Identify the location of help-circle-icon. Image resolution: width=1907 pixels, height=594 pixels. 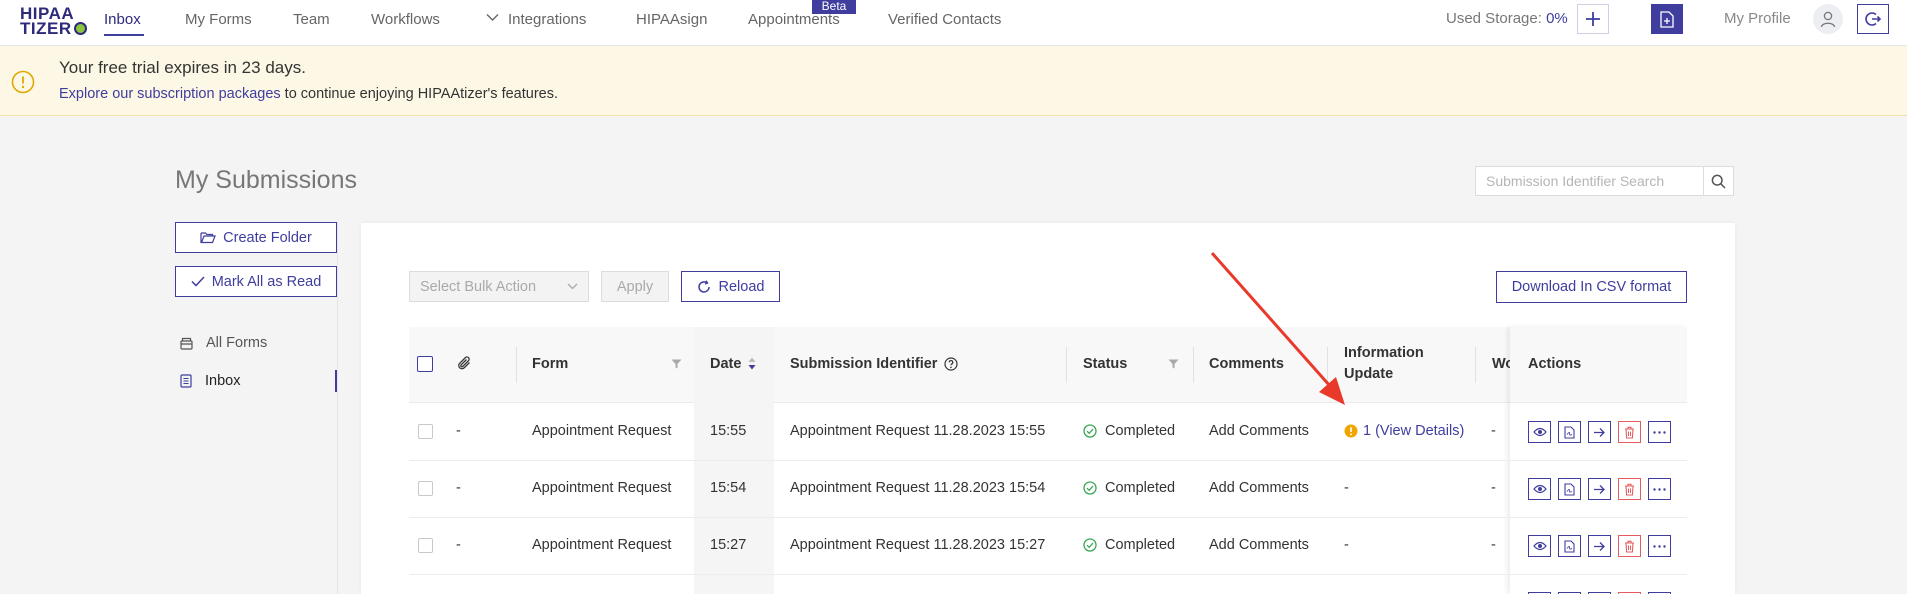
(951, 364).